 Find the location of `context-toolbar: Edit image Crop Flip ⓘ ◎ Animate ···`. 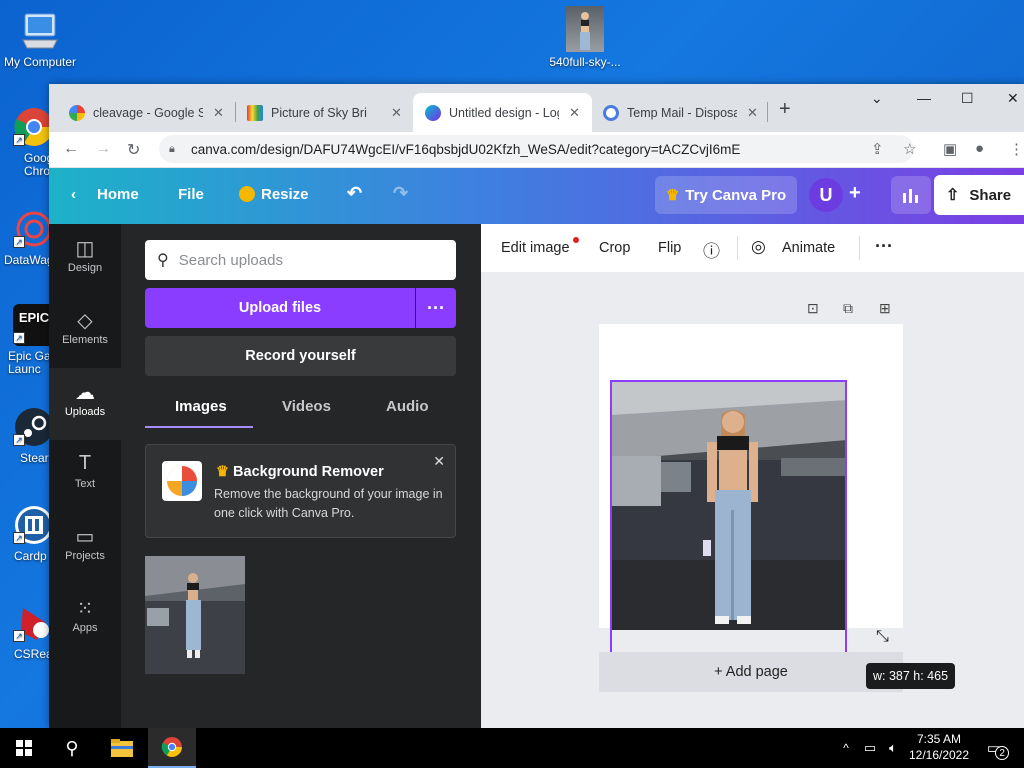

context-toolbar: Edit image Crop Flip ⓘ ◎ Animate ··· is located at coordinates (752, 248).